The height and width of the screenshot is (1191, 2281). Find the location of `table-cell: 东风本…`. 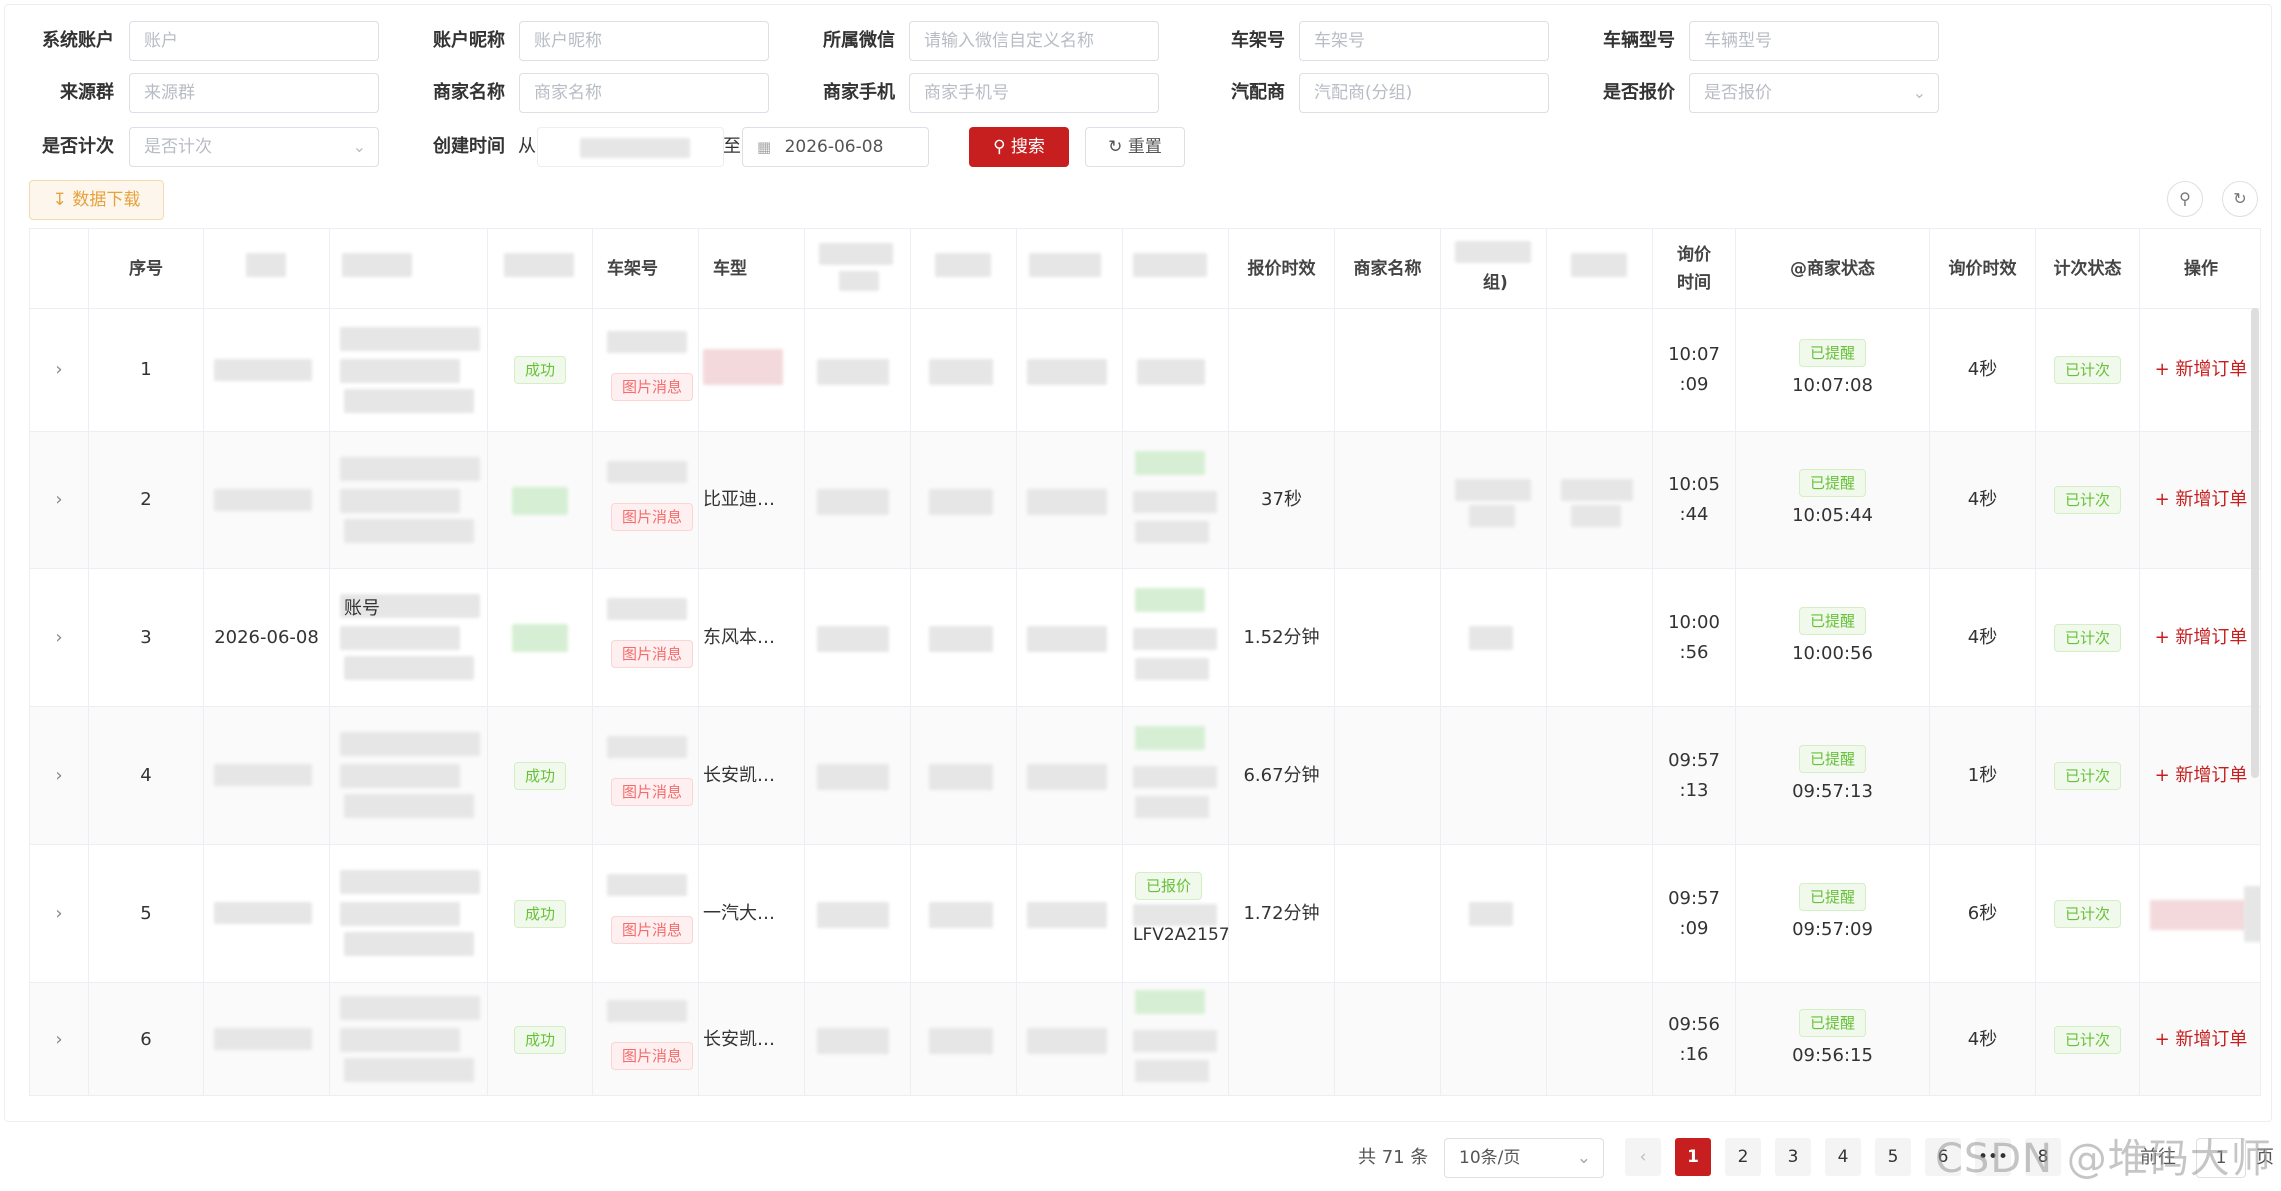

table-cell: 东风本… is located at coordinates (752, 637).